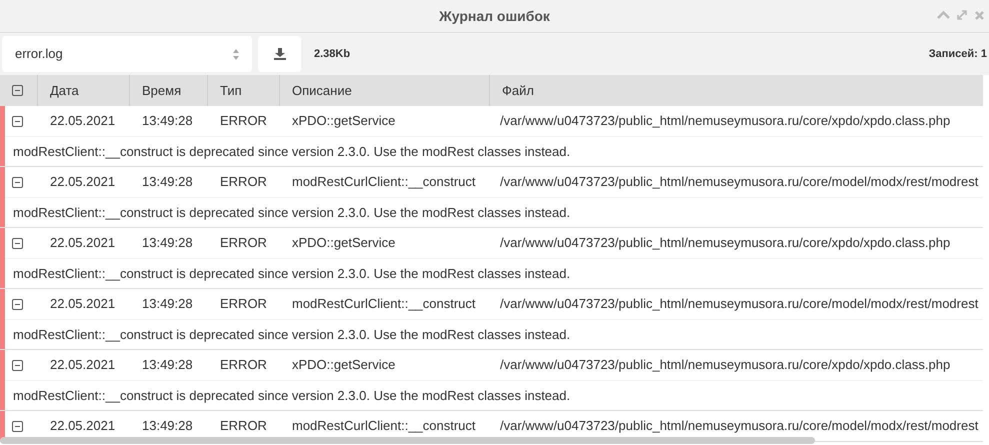 The image size is (989, 445). What do you see at coordinates (127, 54) in the screenshot?
I see `file-select: error.log` at bounding box center [127, 54].